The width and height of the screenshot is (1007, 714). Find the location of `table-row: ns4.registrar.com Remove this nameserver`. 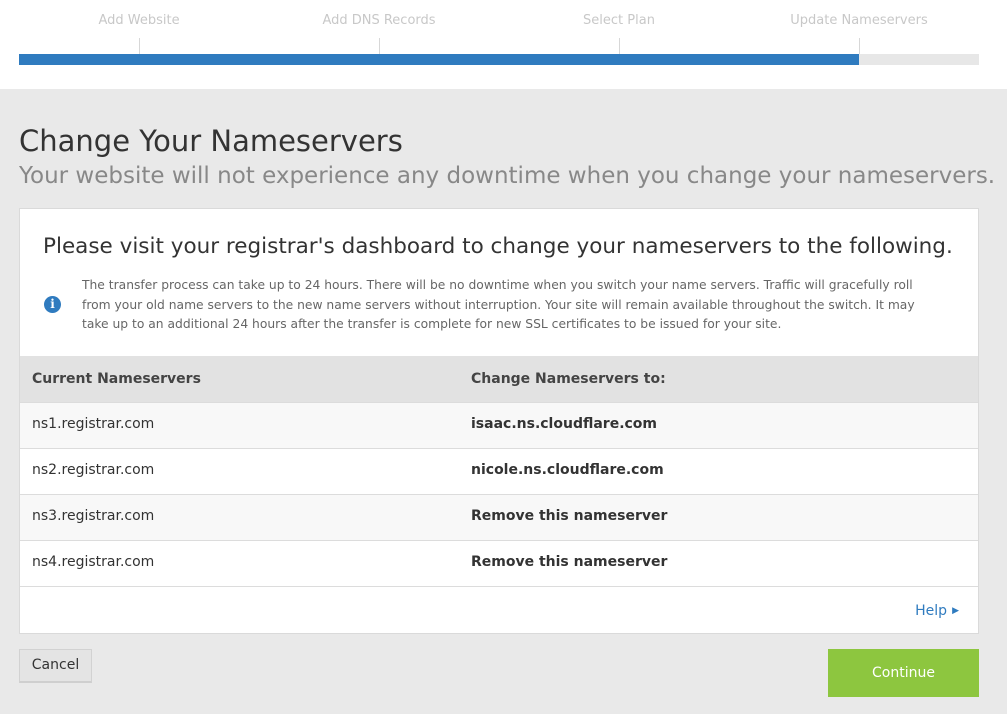

table-row: ns4.registrar.com Remove this nameserver is located at coordinates (499, 563).